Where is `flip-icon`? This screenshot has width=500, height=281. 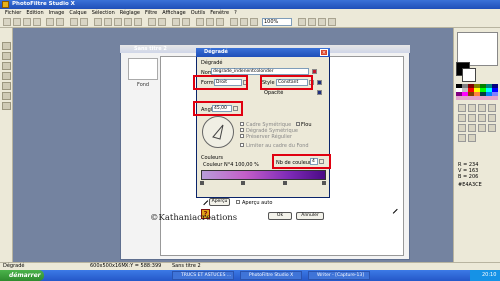 flip-icon is located at coordinates (186, 22).